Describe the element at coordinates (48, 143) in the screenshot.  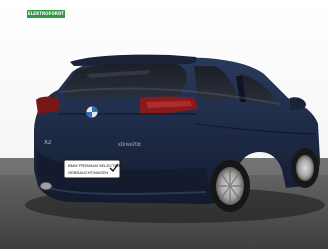
I see `rear-badge: X2` at that location.